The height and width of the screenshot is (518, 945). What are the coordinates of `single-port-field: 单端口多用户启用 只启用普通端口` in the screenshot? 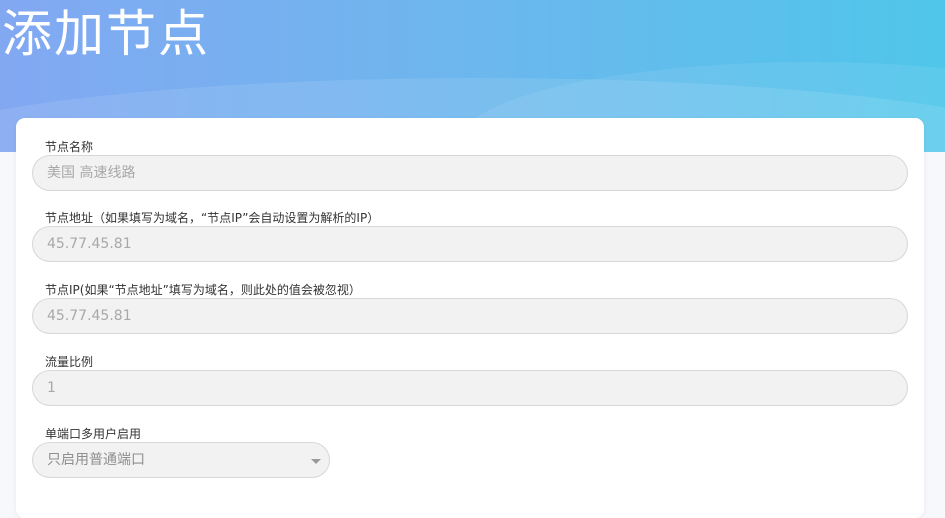 It's located at (181, 452).